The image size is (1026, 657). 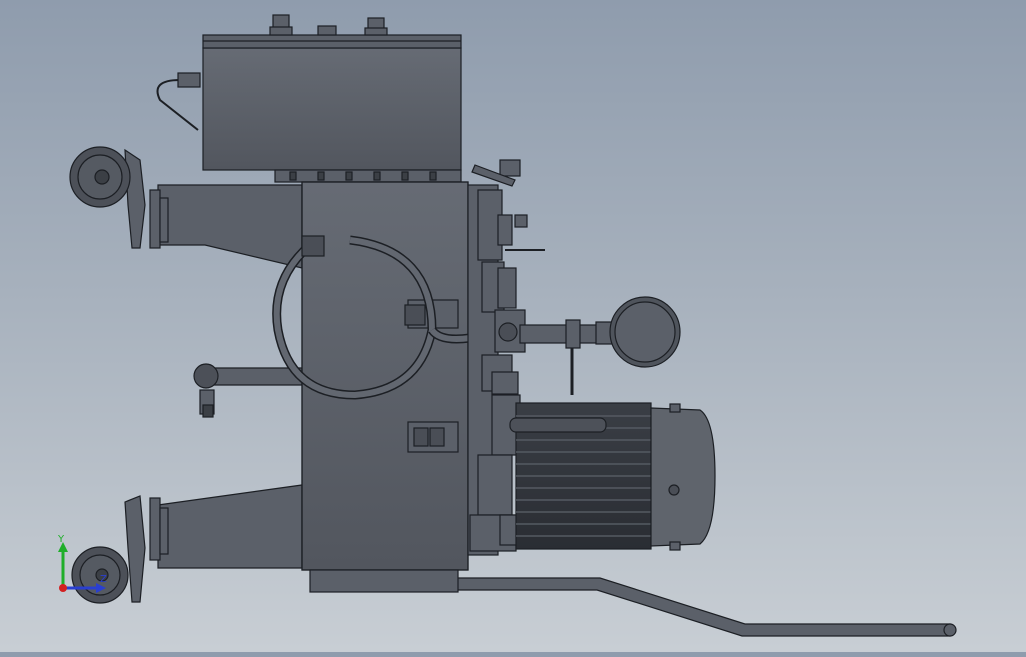 I want to click on tow-handle, so click(x=695, y=607).